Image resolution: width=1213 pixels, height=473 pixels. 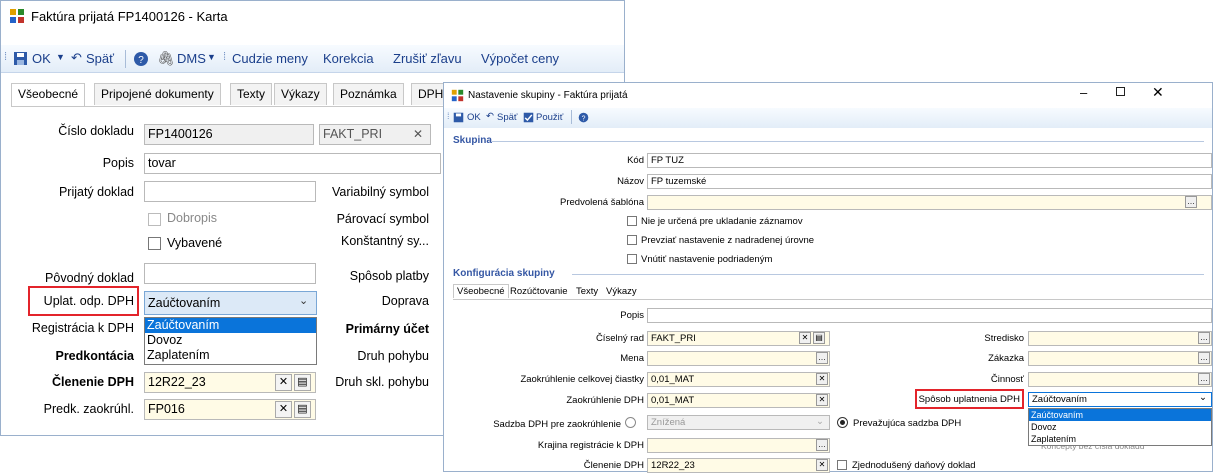 What do you see at coordinates (520, 58) in the screenshot?
I see `calc-price-button: Výpočet ceny` at bounding box center [520, 58].